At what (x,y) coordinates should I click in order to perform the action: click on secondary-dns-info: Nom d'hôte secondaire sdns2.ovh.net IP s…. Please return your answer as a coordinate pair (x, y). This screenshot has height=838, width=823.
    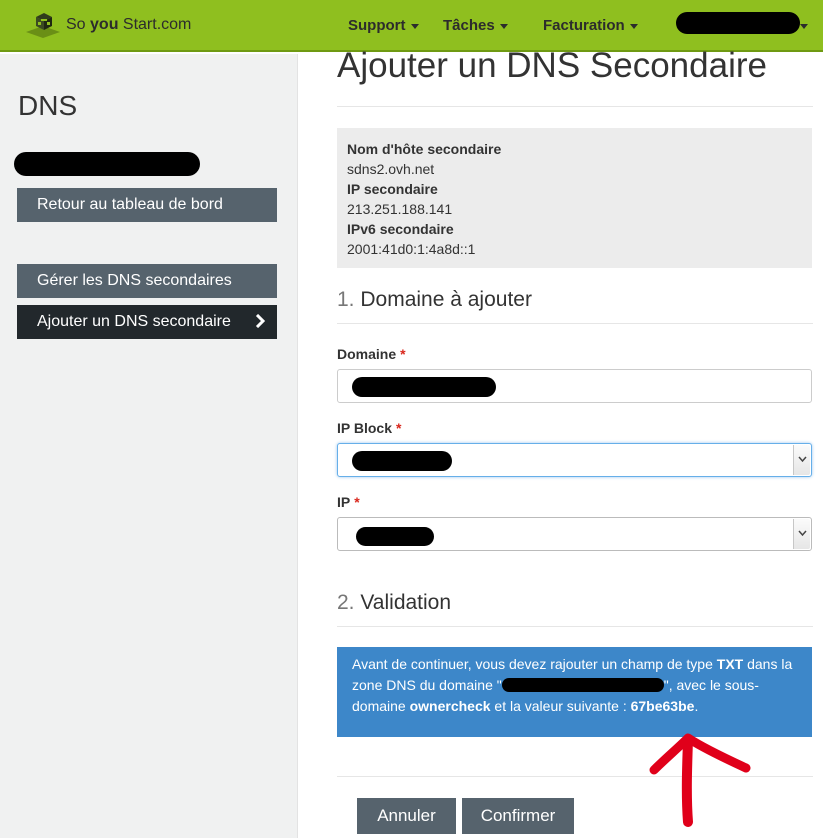
    Looking at the image, I should click on (574, 198).